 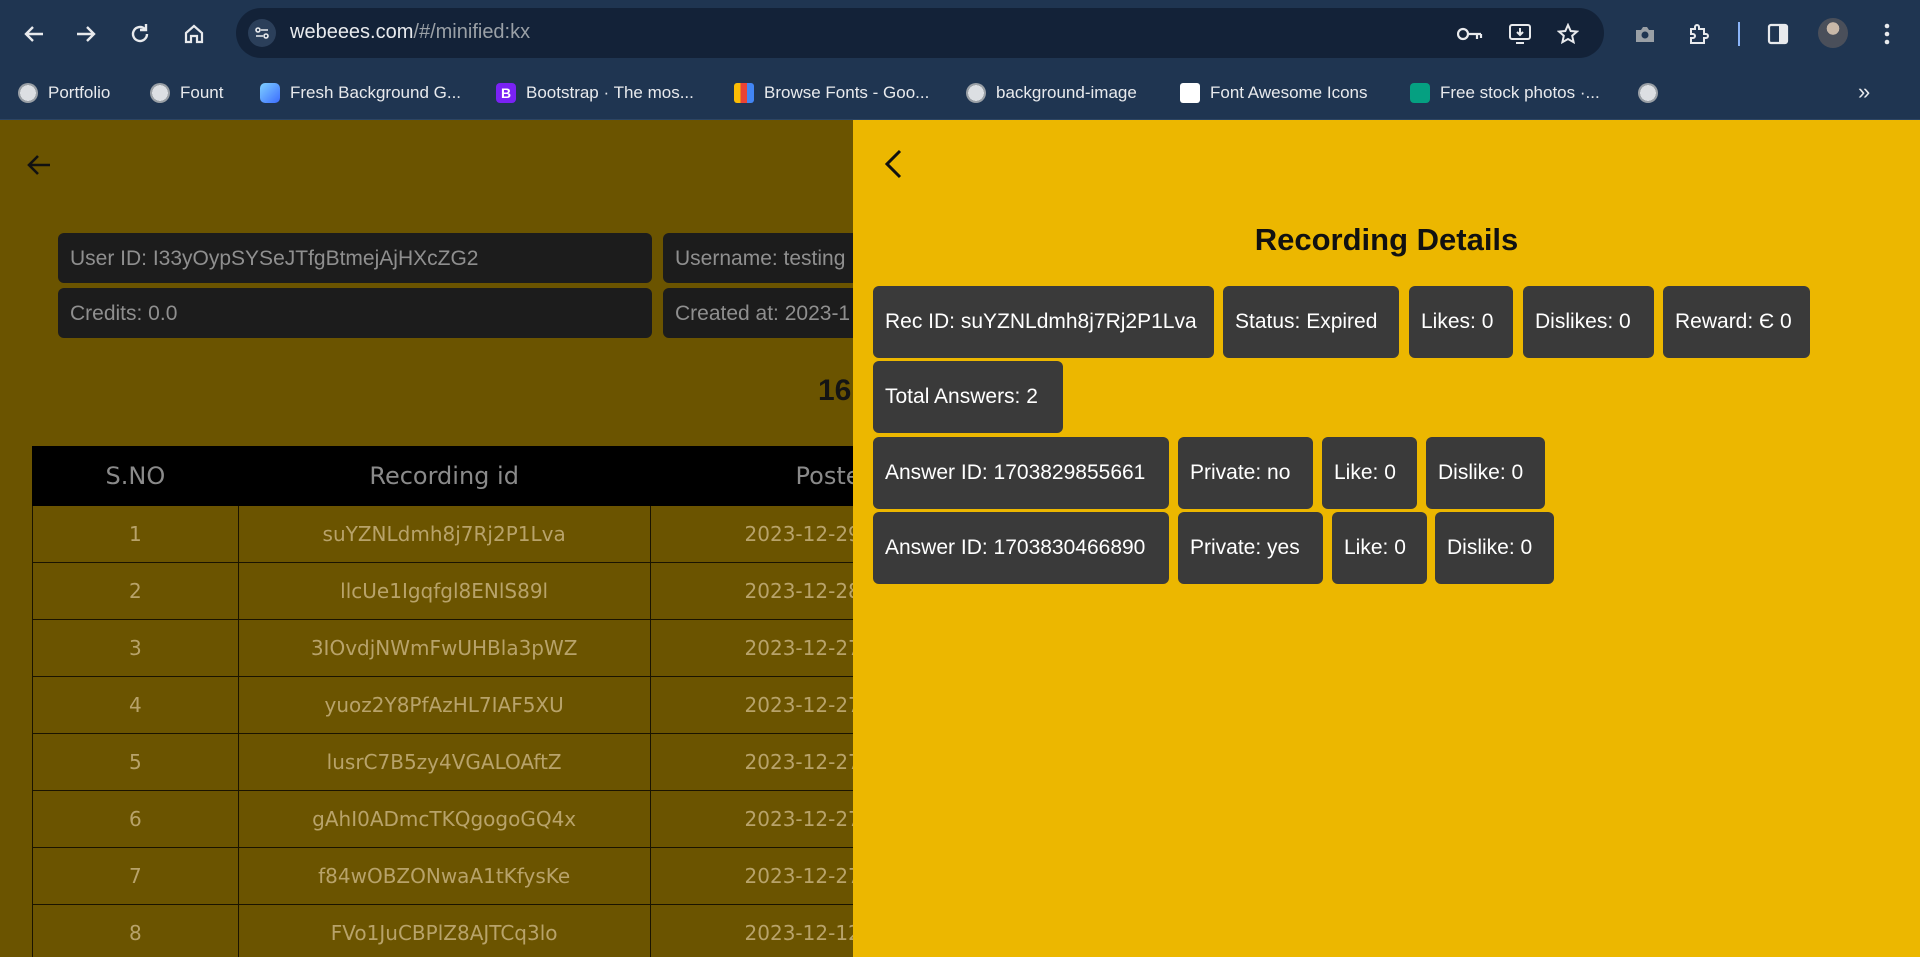 What do you see at coordinates (135, 476) in the screenshot?
I see `column-header-sno: S.NO` at bounding box center [135, 476].